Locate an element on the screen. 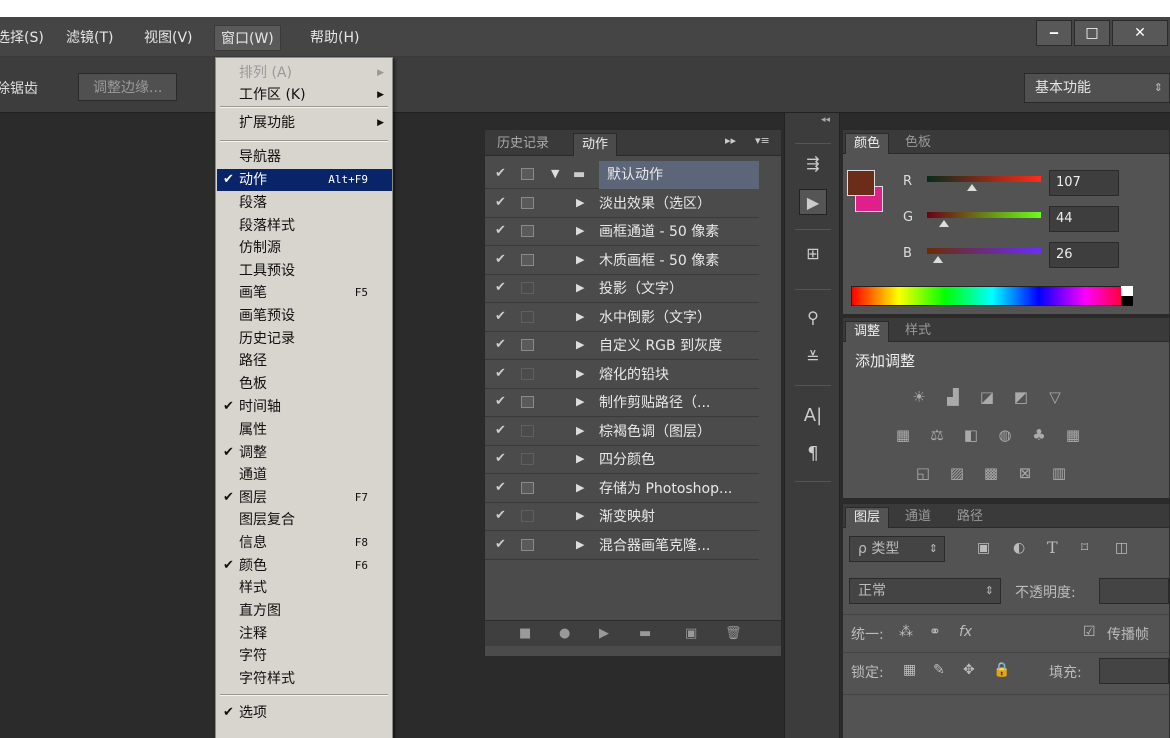  blue-slider is located at coordinates (984, 251).